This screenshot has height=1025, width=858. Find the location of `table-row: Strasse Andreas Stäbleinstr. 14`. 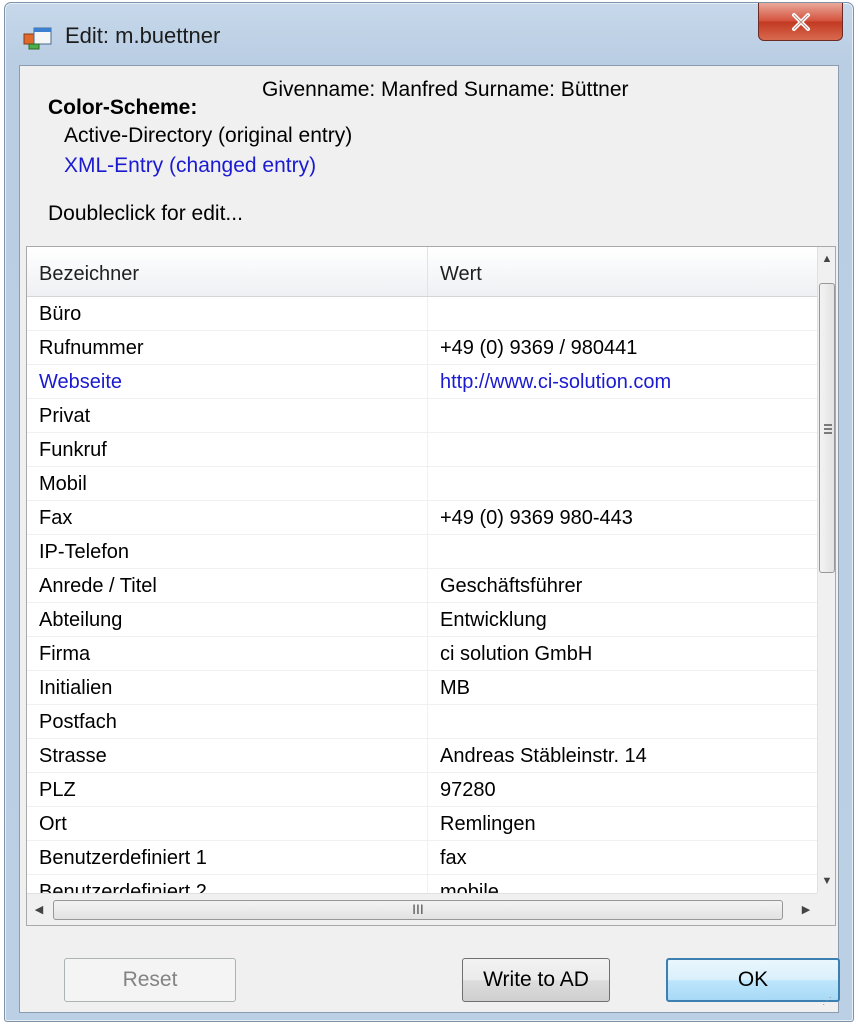

table-row: Strasse Andreas Stäbleinstr. 14 is located at coordinates (422, 756).